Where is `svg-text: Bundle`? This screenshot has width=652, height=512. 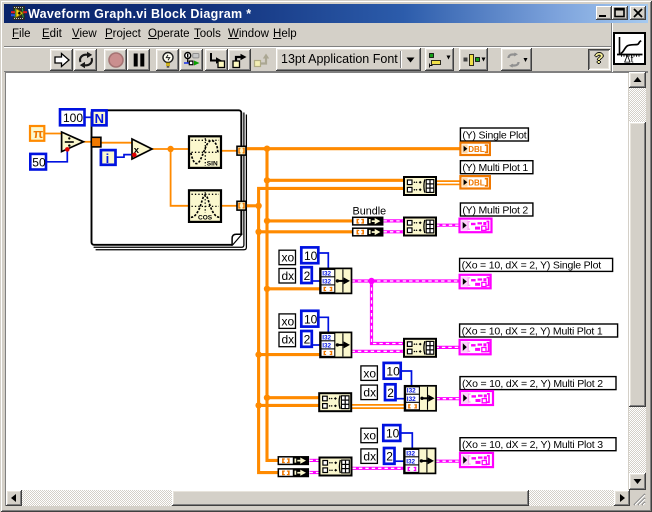 svg-text: Bundle is located at coordinates (370, 212).